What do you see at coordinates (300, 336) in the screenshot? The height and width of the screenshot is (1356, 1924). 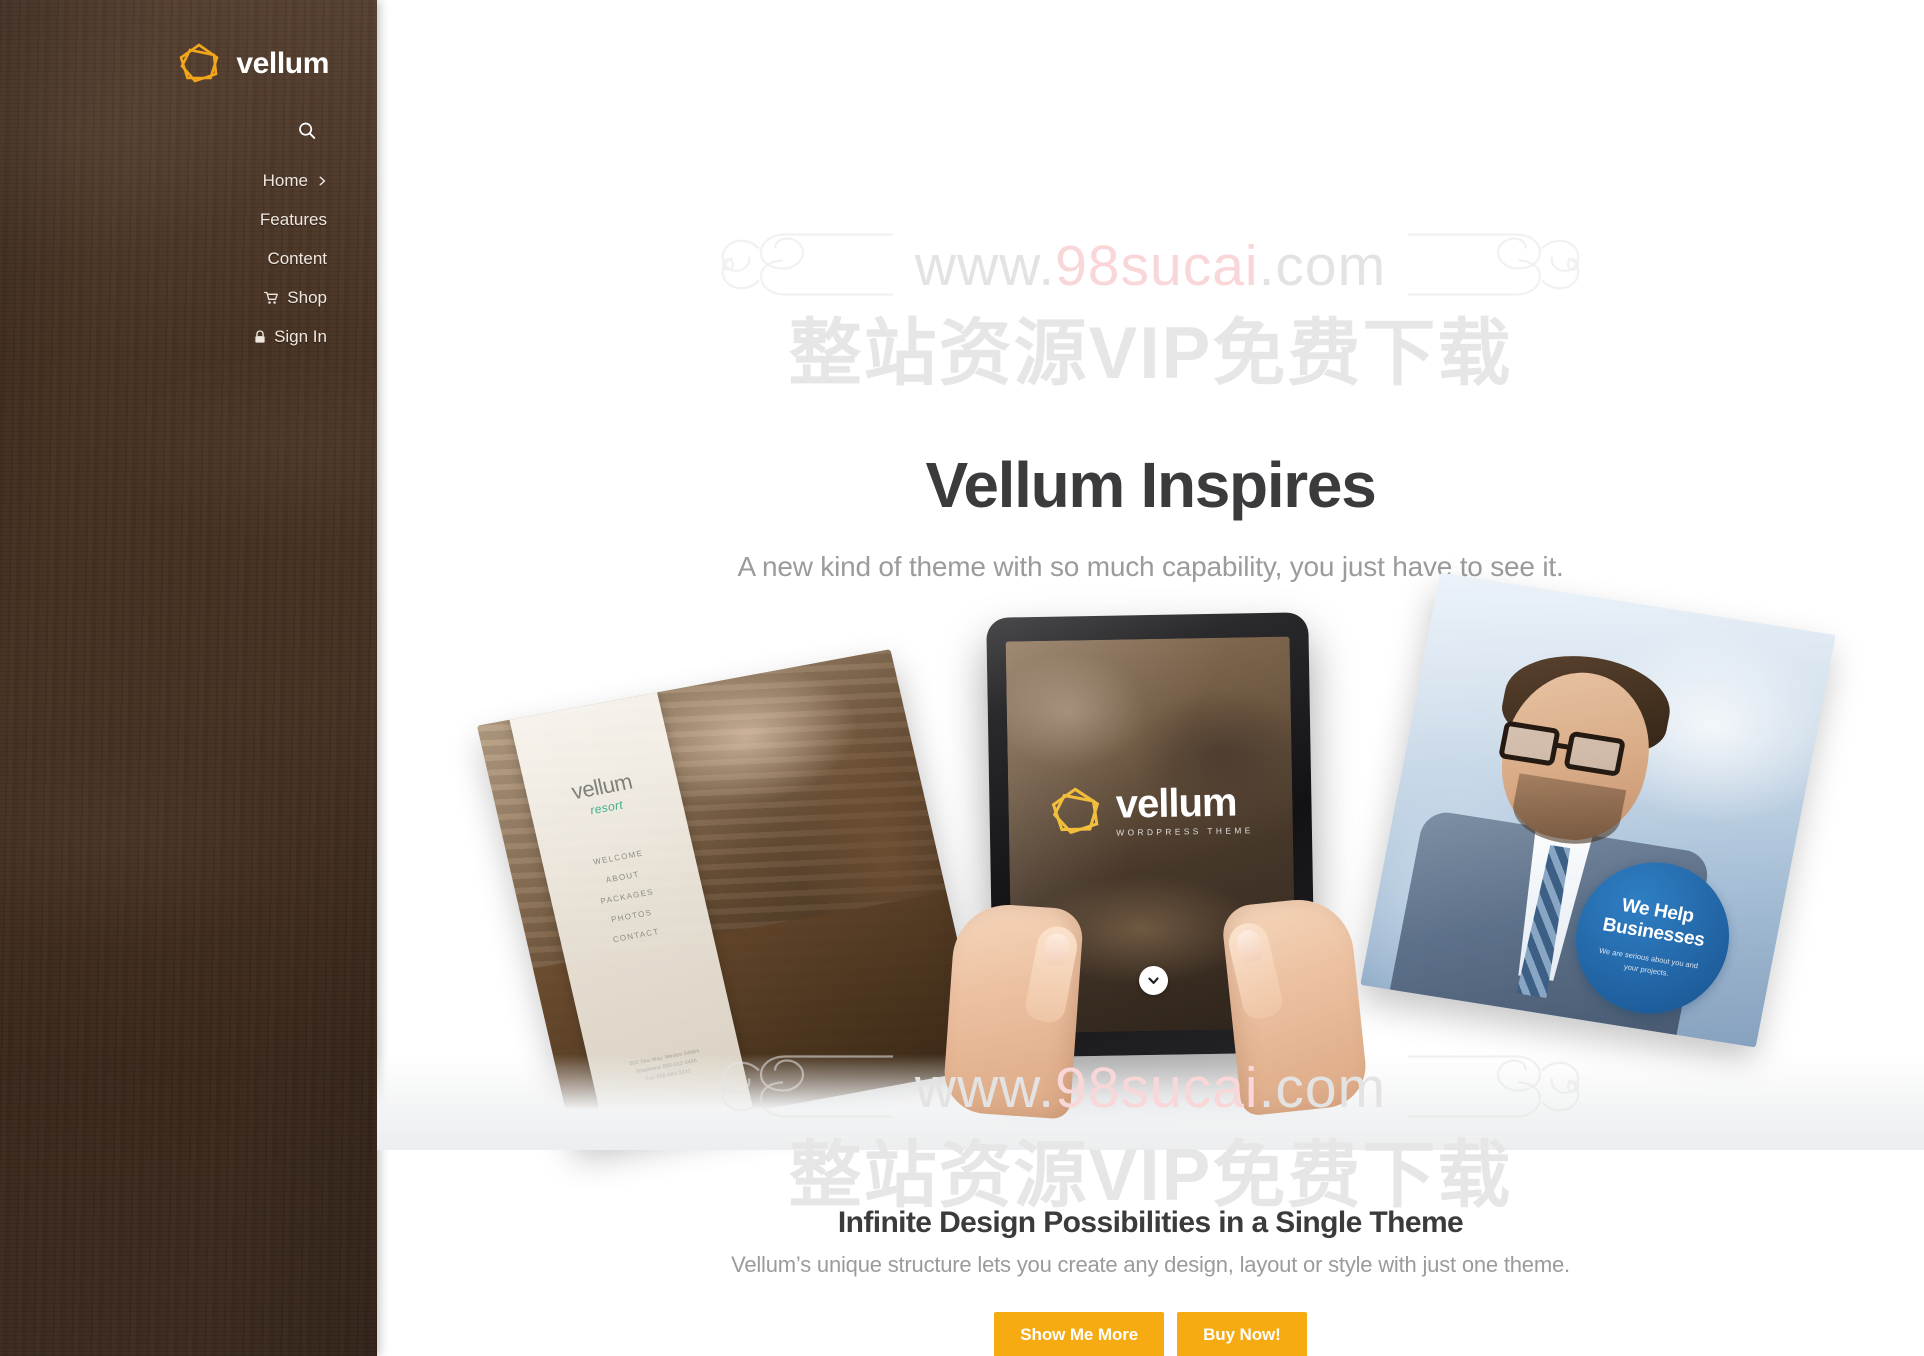 I see `sidebar-item-label: Sign In` at bounding box center [300, 336].